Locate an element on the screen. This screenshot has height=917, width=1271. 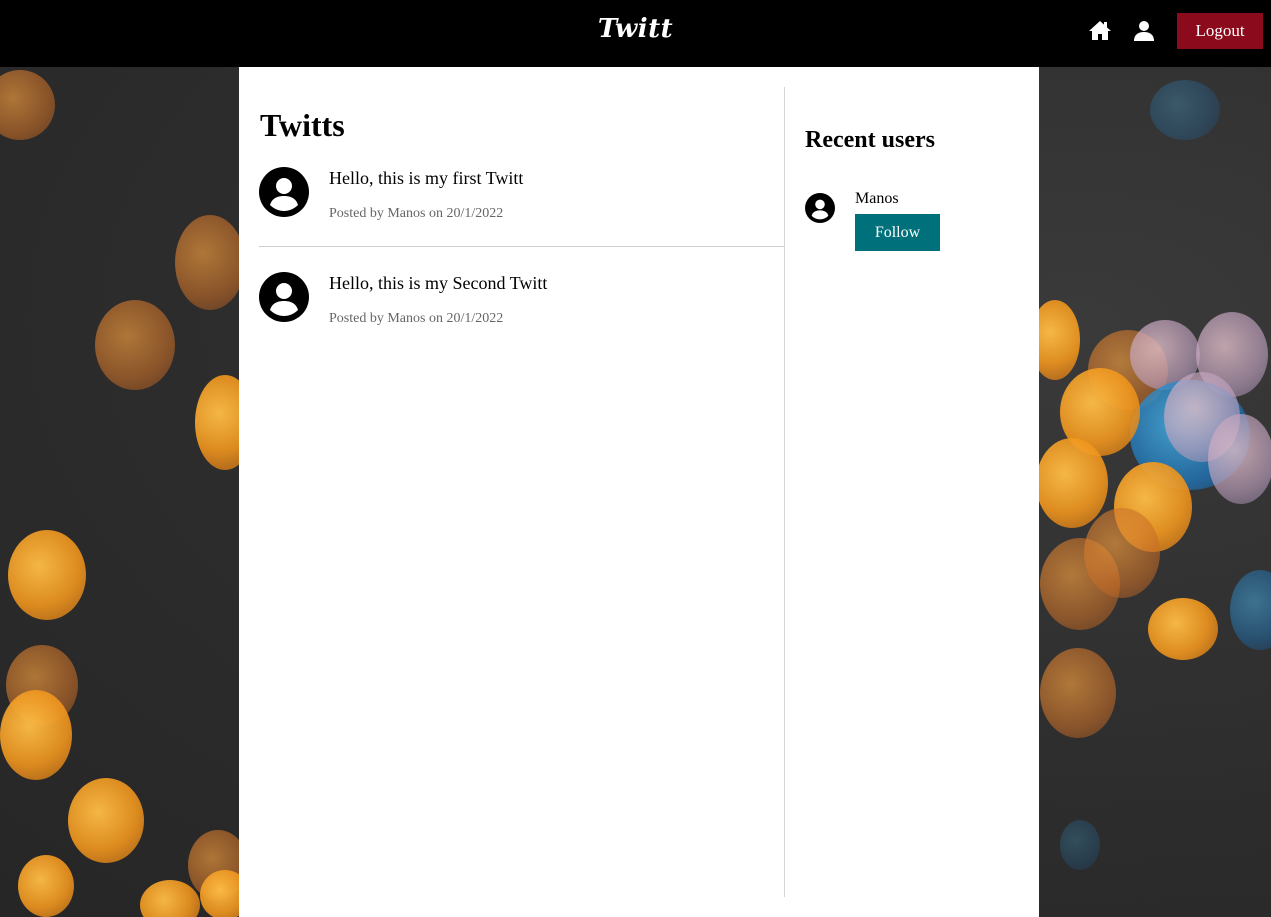
top-nav-bar: Twitt Logout is located at coordinates (635, 33).